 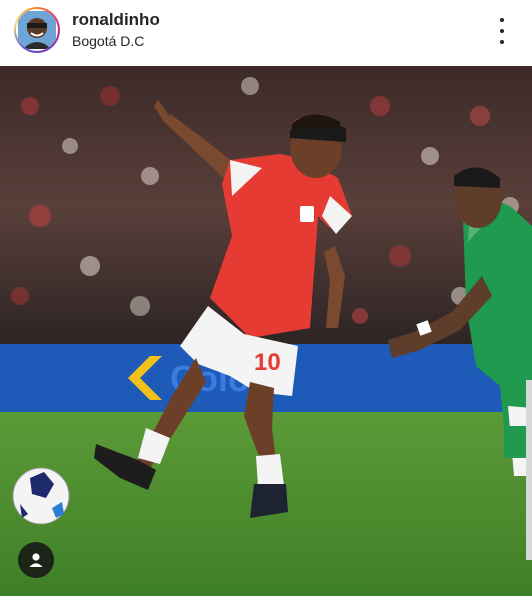 What do you see at coordinates (267, 362) in the screenshot?
I see `jersey-number: 10` at bounding box center [267, 362].